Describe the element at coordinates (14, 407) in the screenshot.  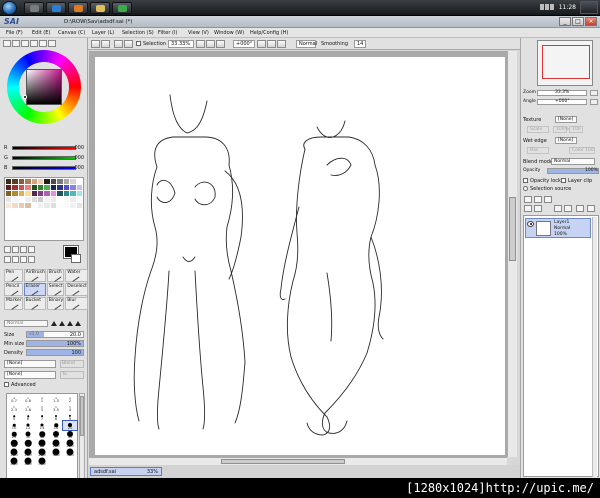
I see `brush-size-cell: 2.3` at that location.